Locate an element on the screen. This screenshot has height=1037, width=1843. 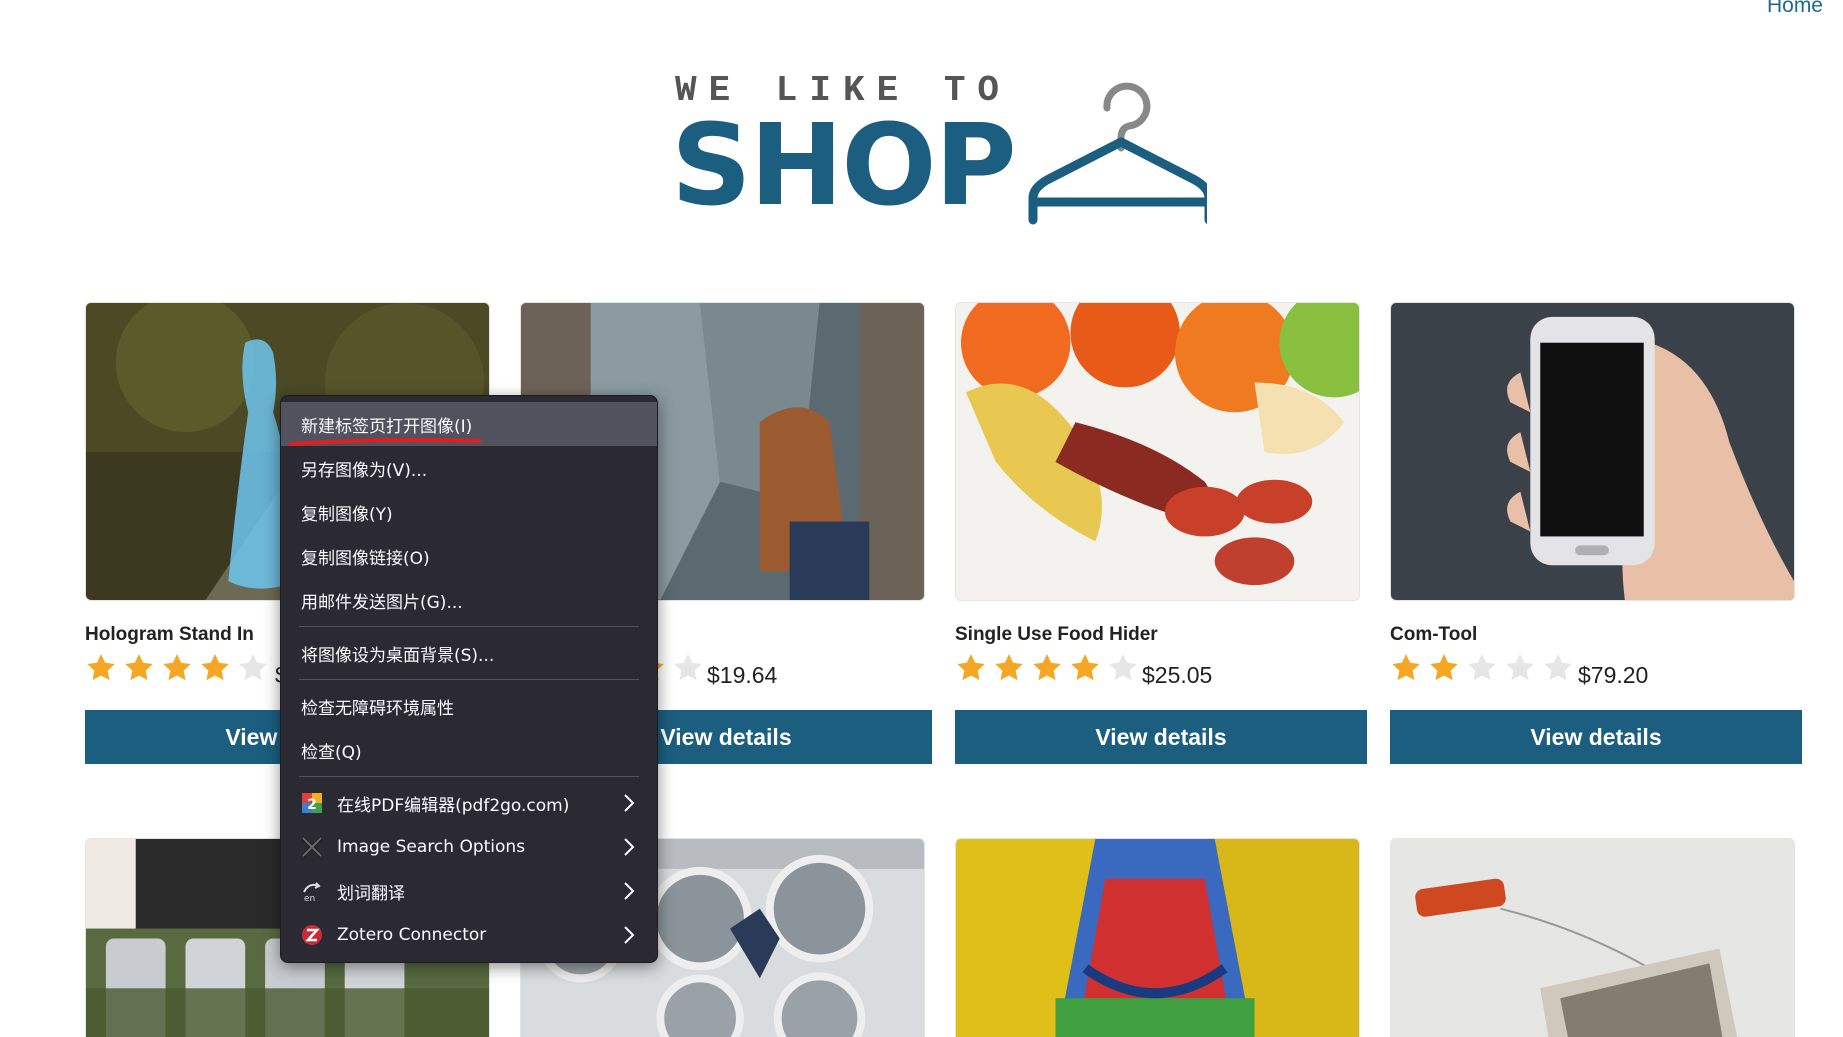
shop-logo: WE LIKE TO SHOP is located at coordinates (943, 155).